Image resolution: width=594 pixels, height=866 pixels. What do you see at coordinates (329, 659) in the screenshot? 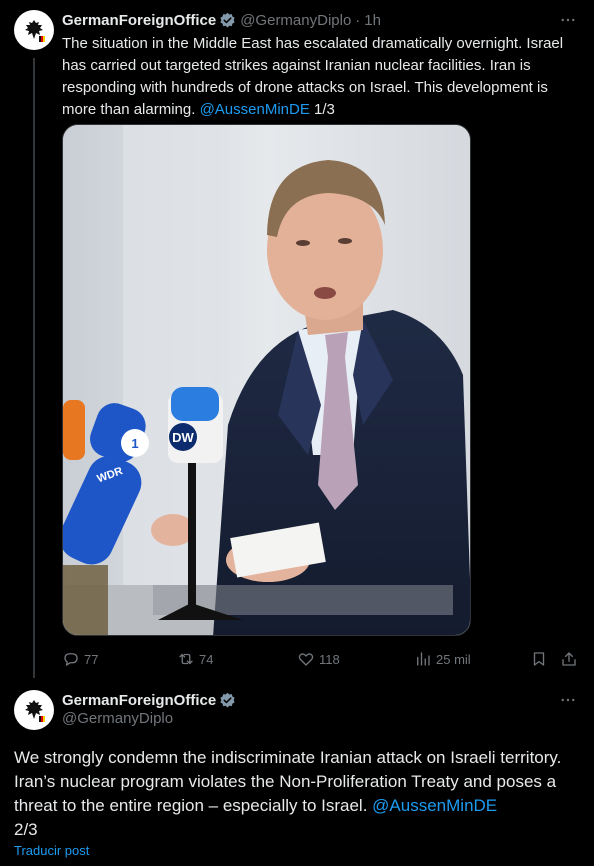
I see `like-count: 118` at bounding box center [329, 659].